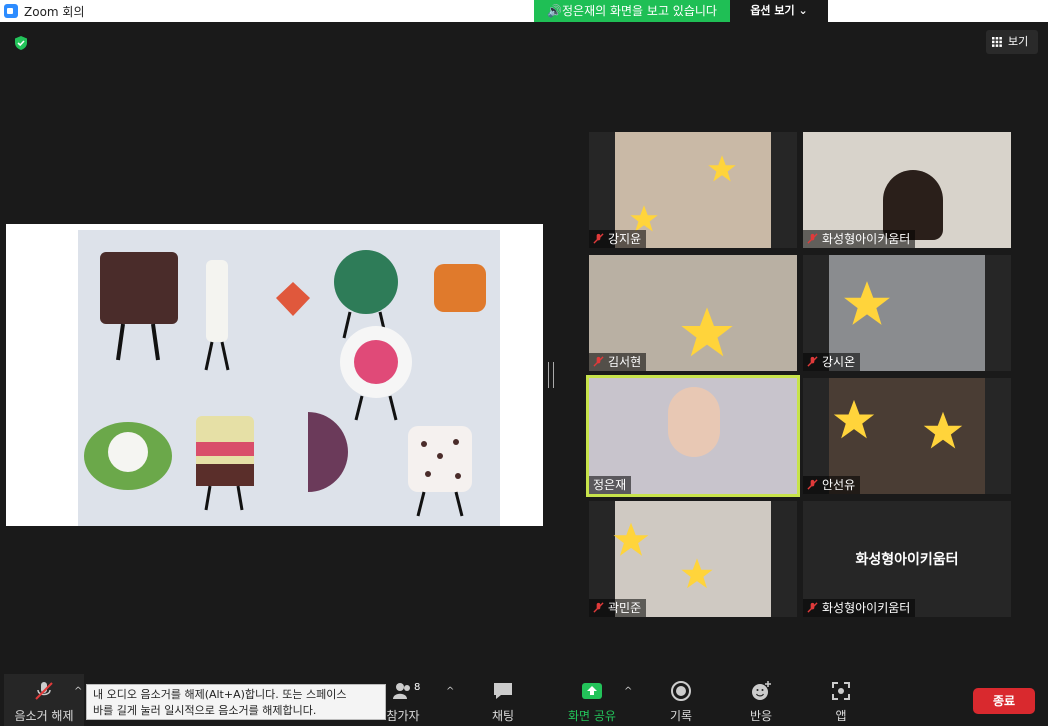  Describe the element at coordinates (503, 691) in the screenshot. I see `chat-icon` at that location.